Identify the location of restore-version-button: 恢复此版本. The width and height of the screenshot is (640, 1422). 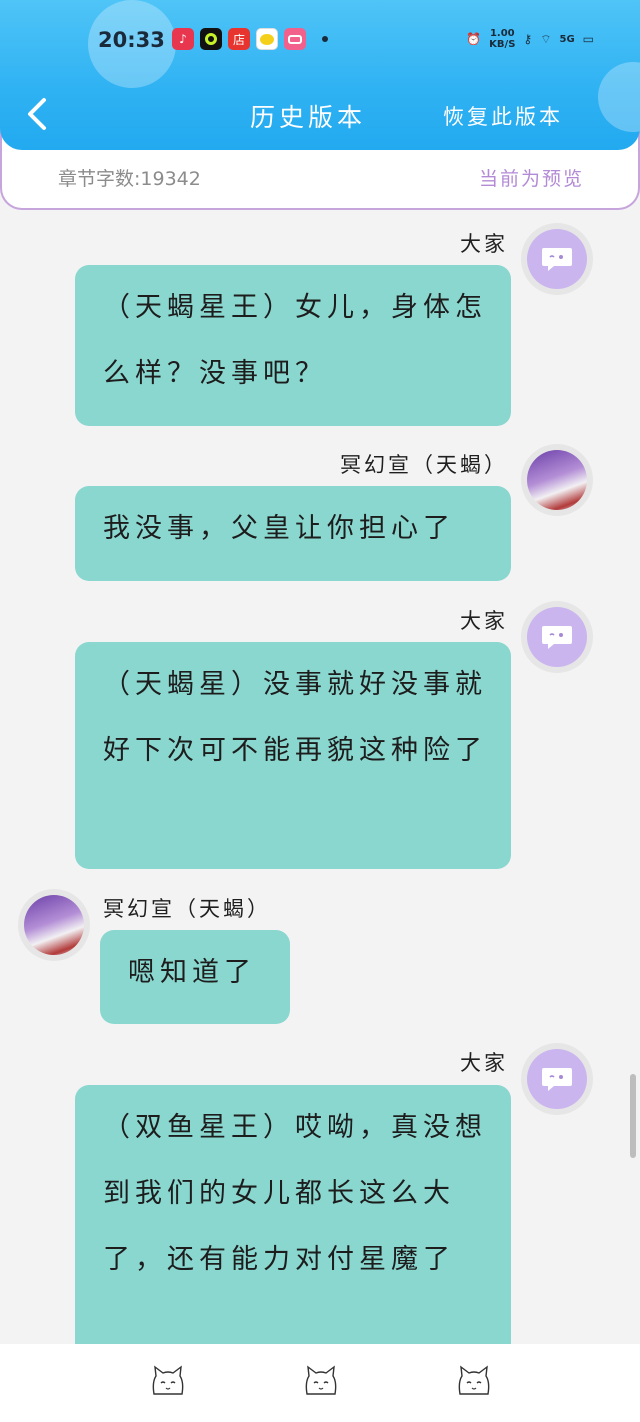
(503, 116).